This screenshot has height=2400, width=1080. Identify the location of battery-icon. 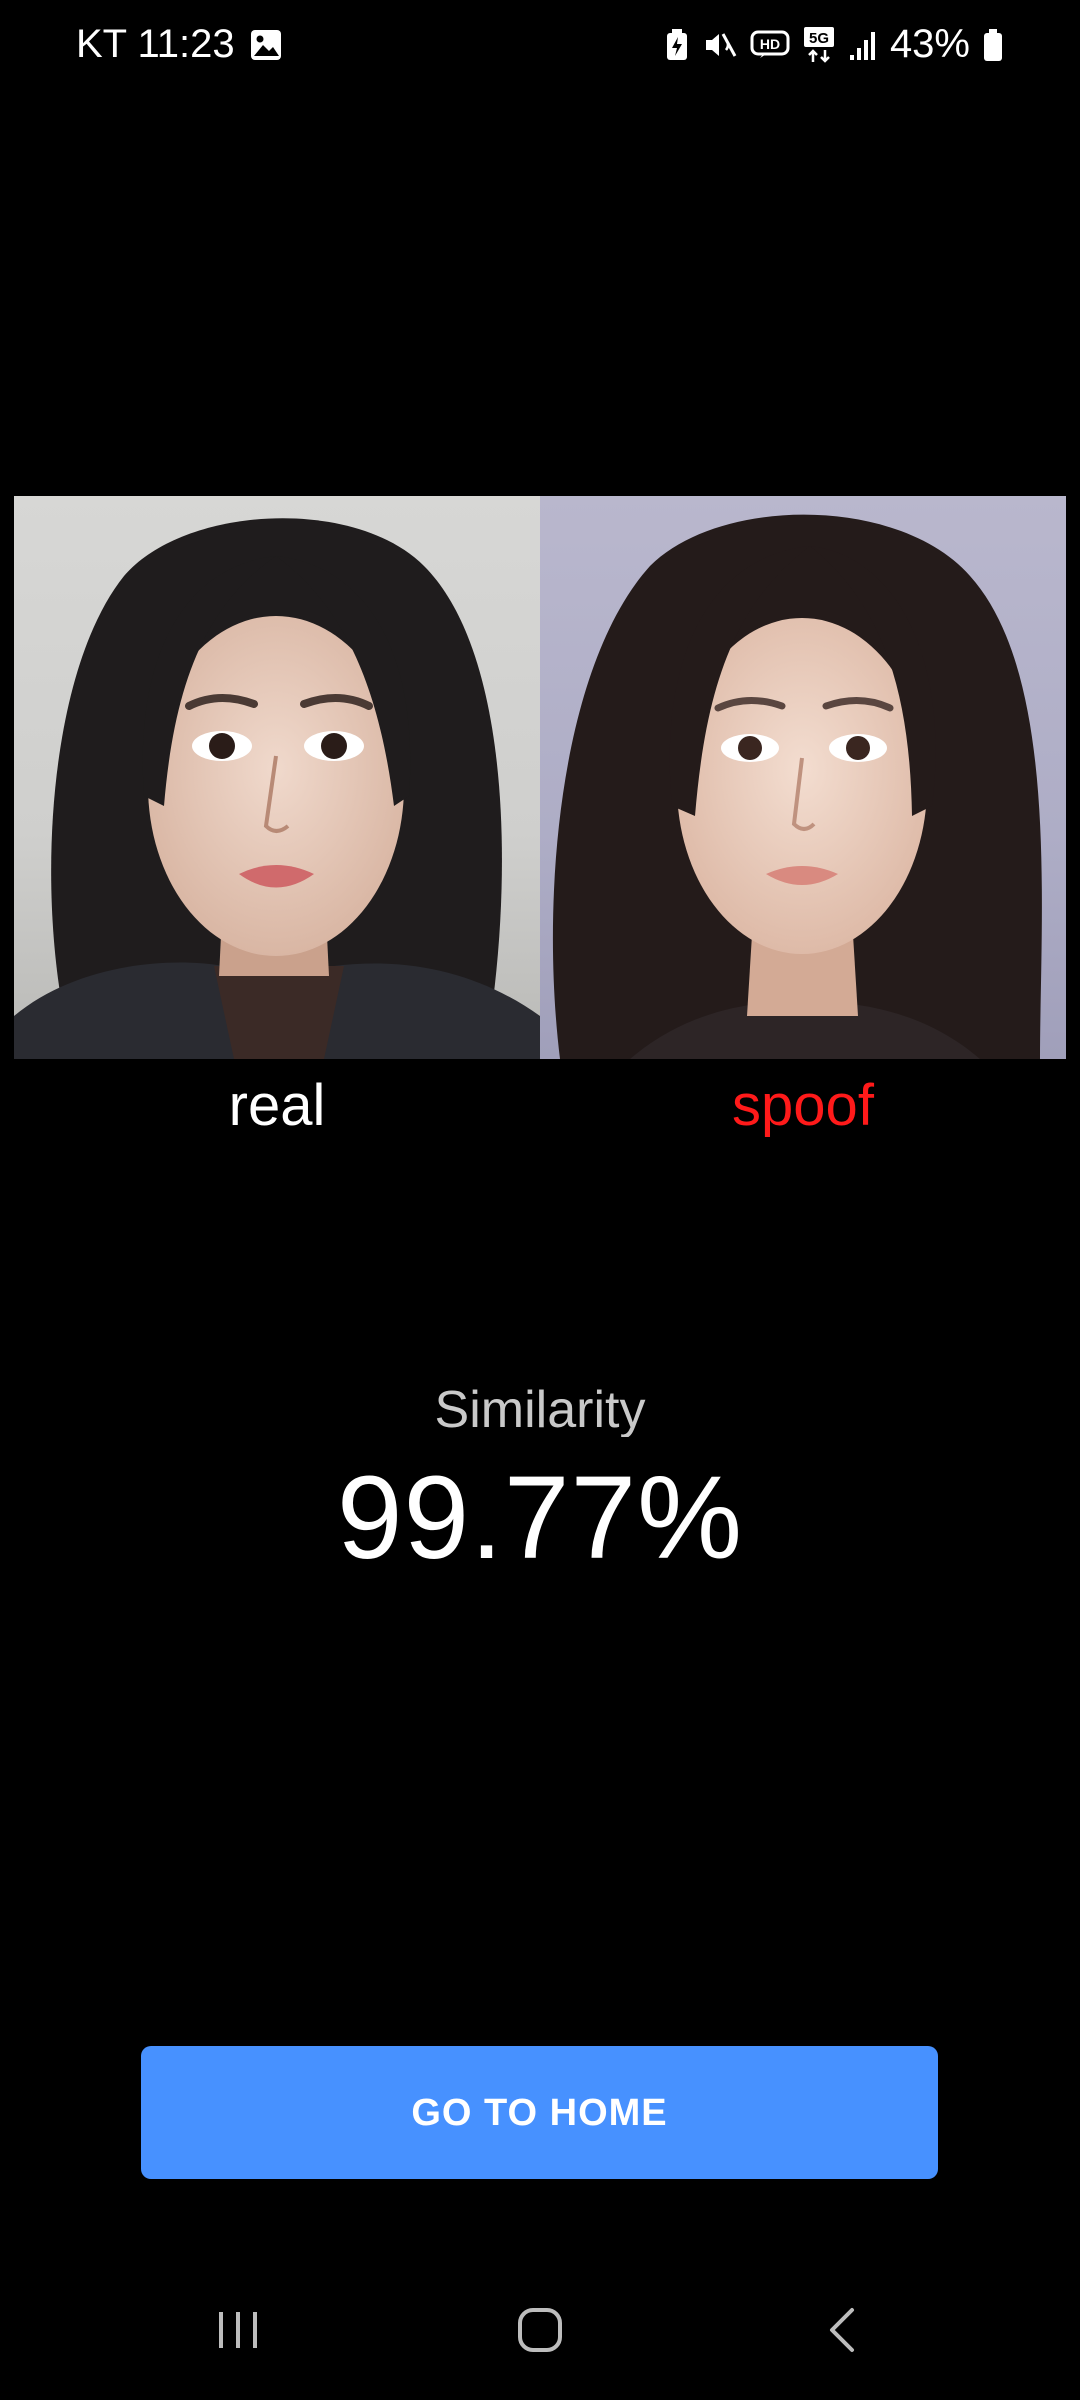
(993, 45).